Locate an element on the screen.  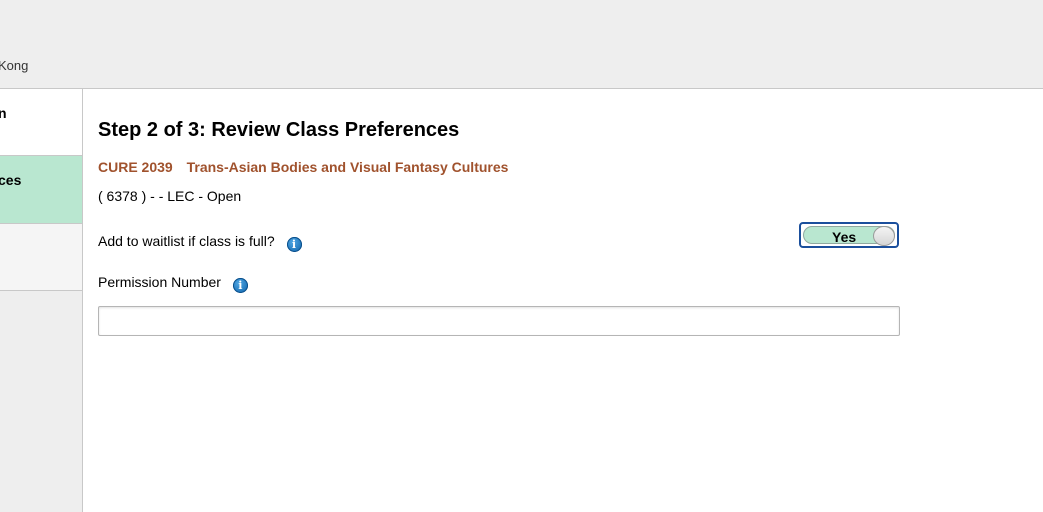
step-sidebar: n ces is located at coordinates (41, 300).